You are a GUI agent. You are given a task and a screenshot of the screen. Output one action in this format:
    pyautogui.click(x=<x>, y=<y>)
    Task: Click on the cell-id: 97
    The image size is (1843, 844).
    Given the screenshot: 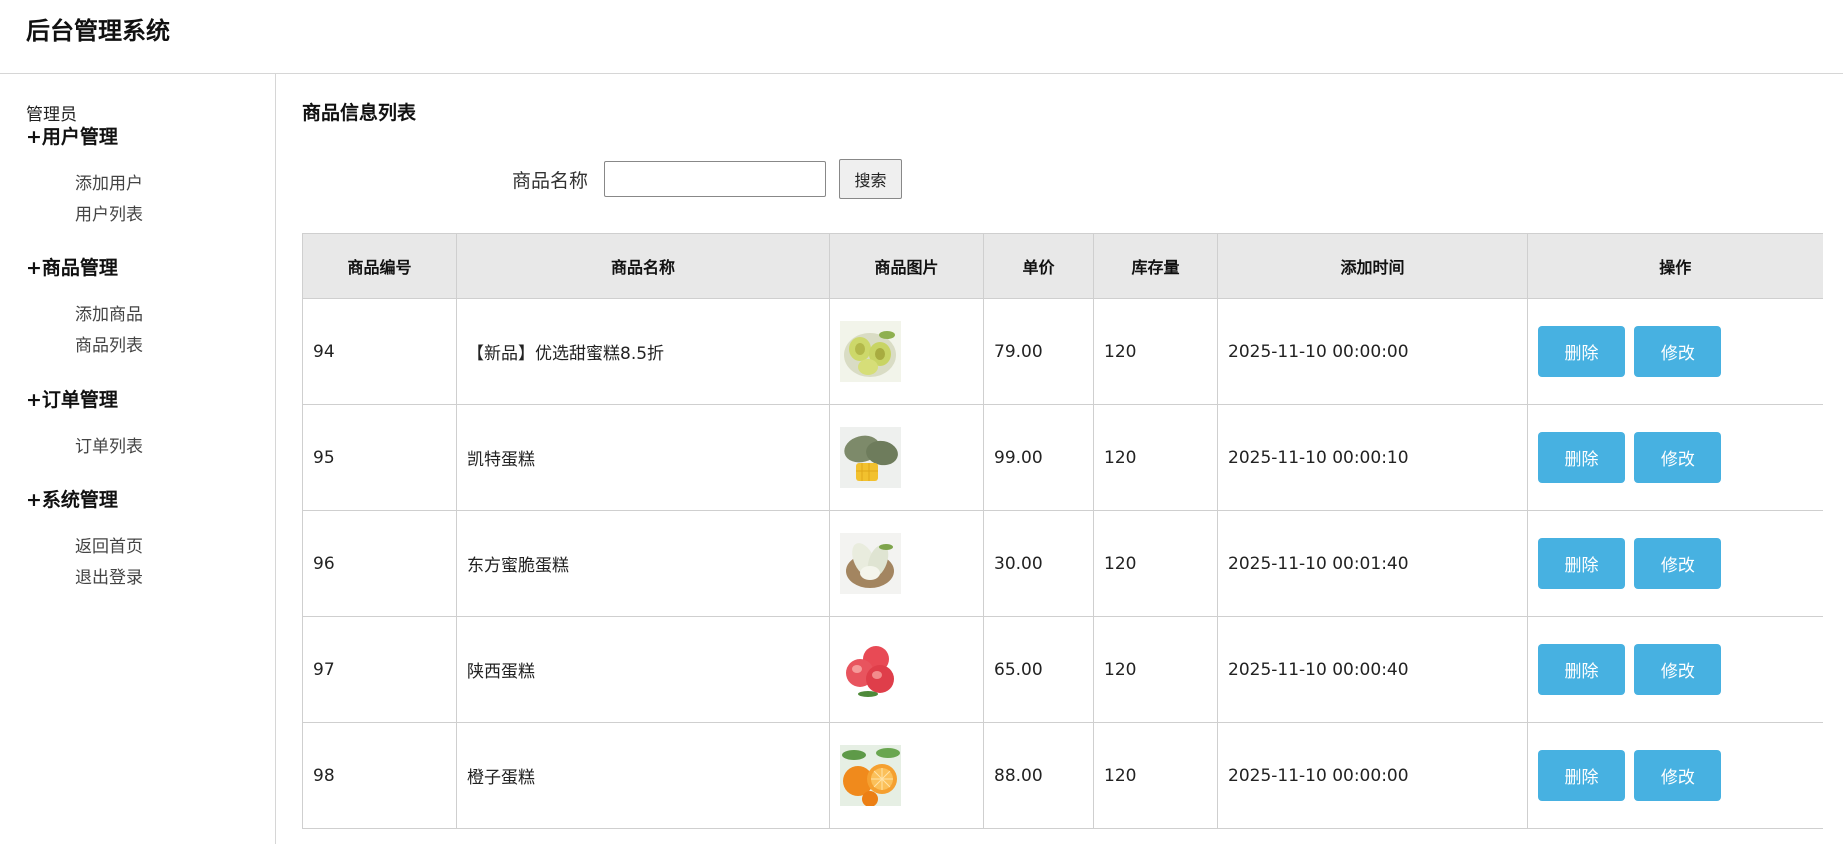 What is the action you would take?
    pyautogui.click(x=379, y=669)
    